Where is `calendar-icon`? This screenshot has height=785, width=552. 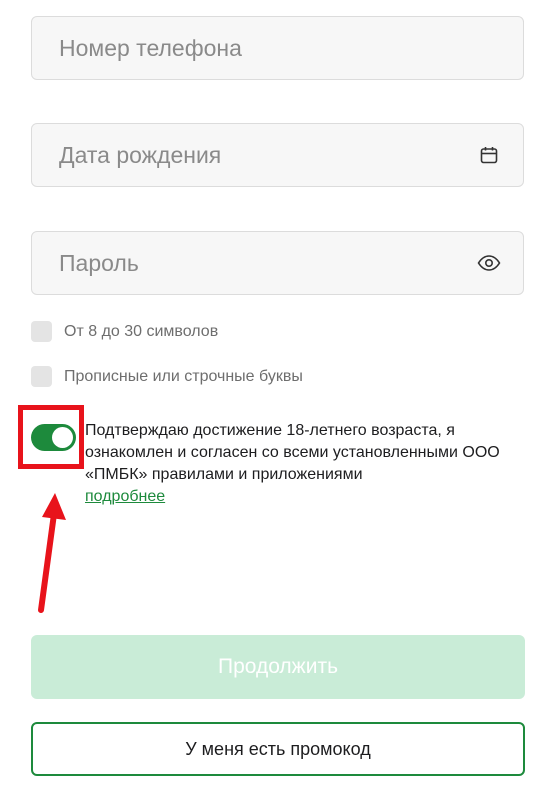
calendar-icon is located at coordinates (489, 155).